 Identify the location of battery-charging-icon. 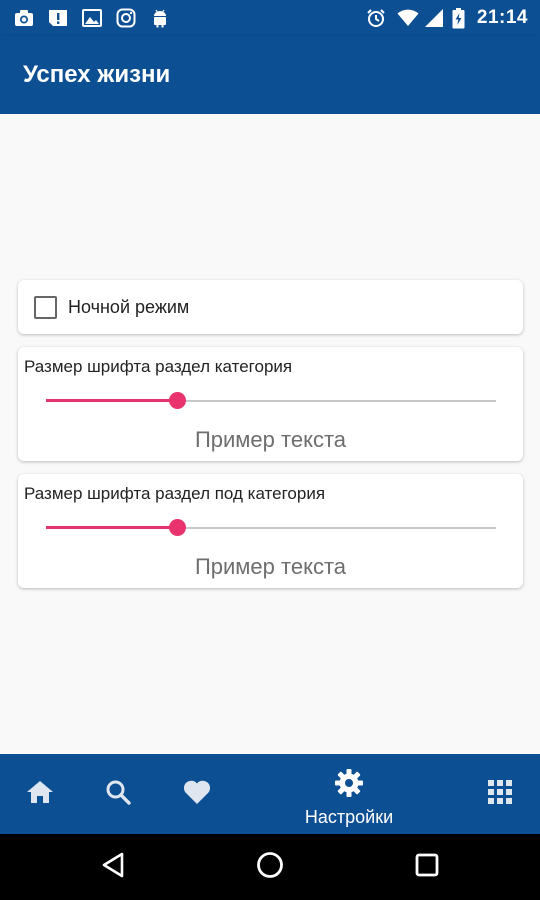
(458, 17).